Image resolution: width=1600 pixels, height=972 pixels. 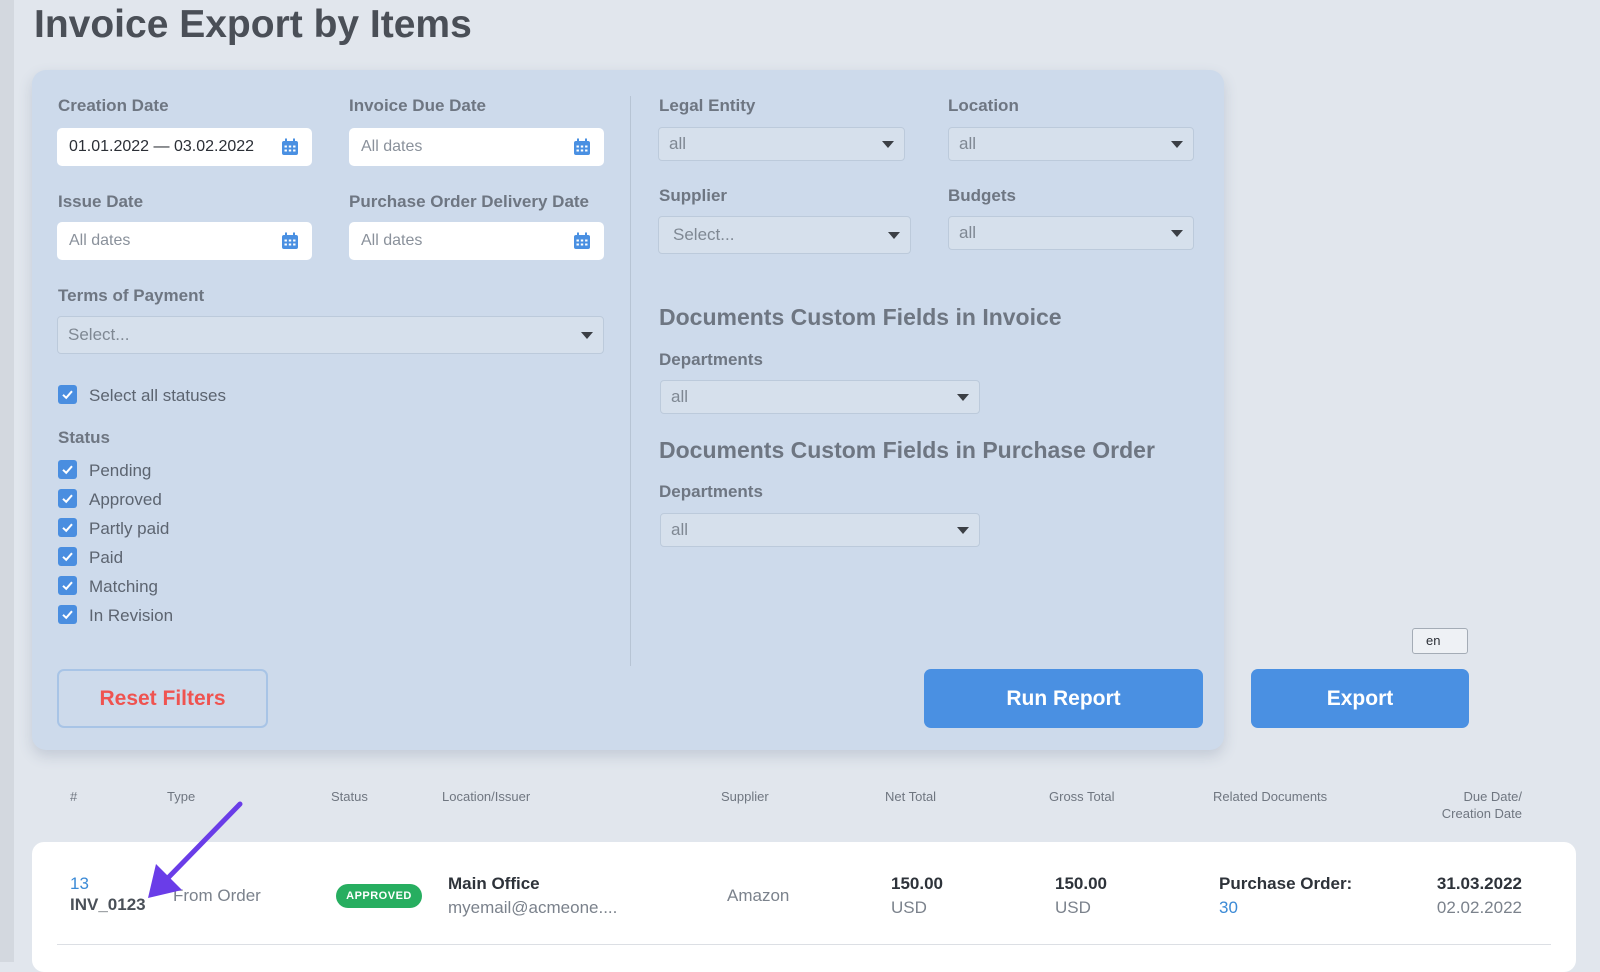 I want to click on budgets-select: all, so click(x=1071, y=233).